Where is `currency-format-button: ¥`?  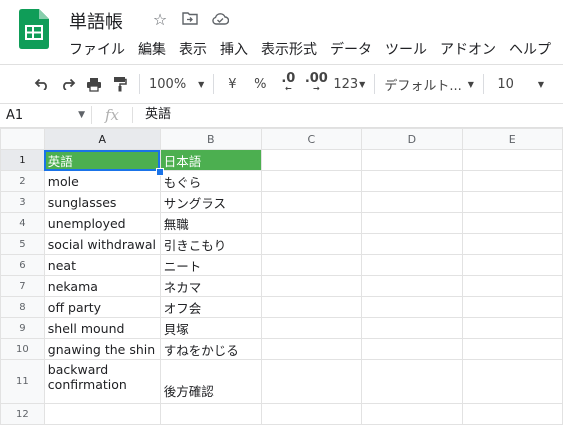
currency-format-button: ¥ is located at coordinates (232, 84).